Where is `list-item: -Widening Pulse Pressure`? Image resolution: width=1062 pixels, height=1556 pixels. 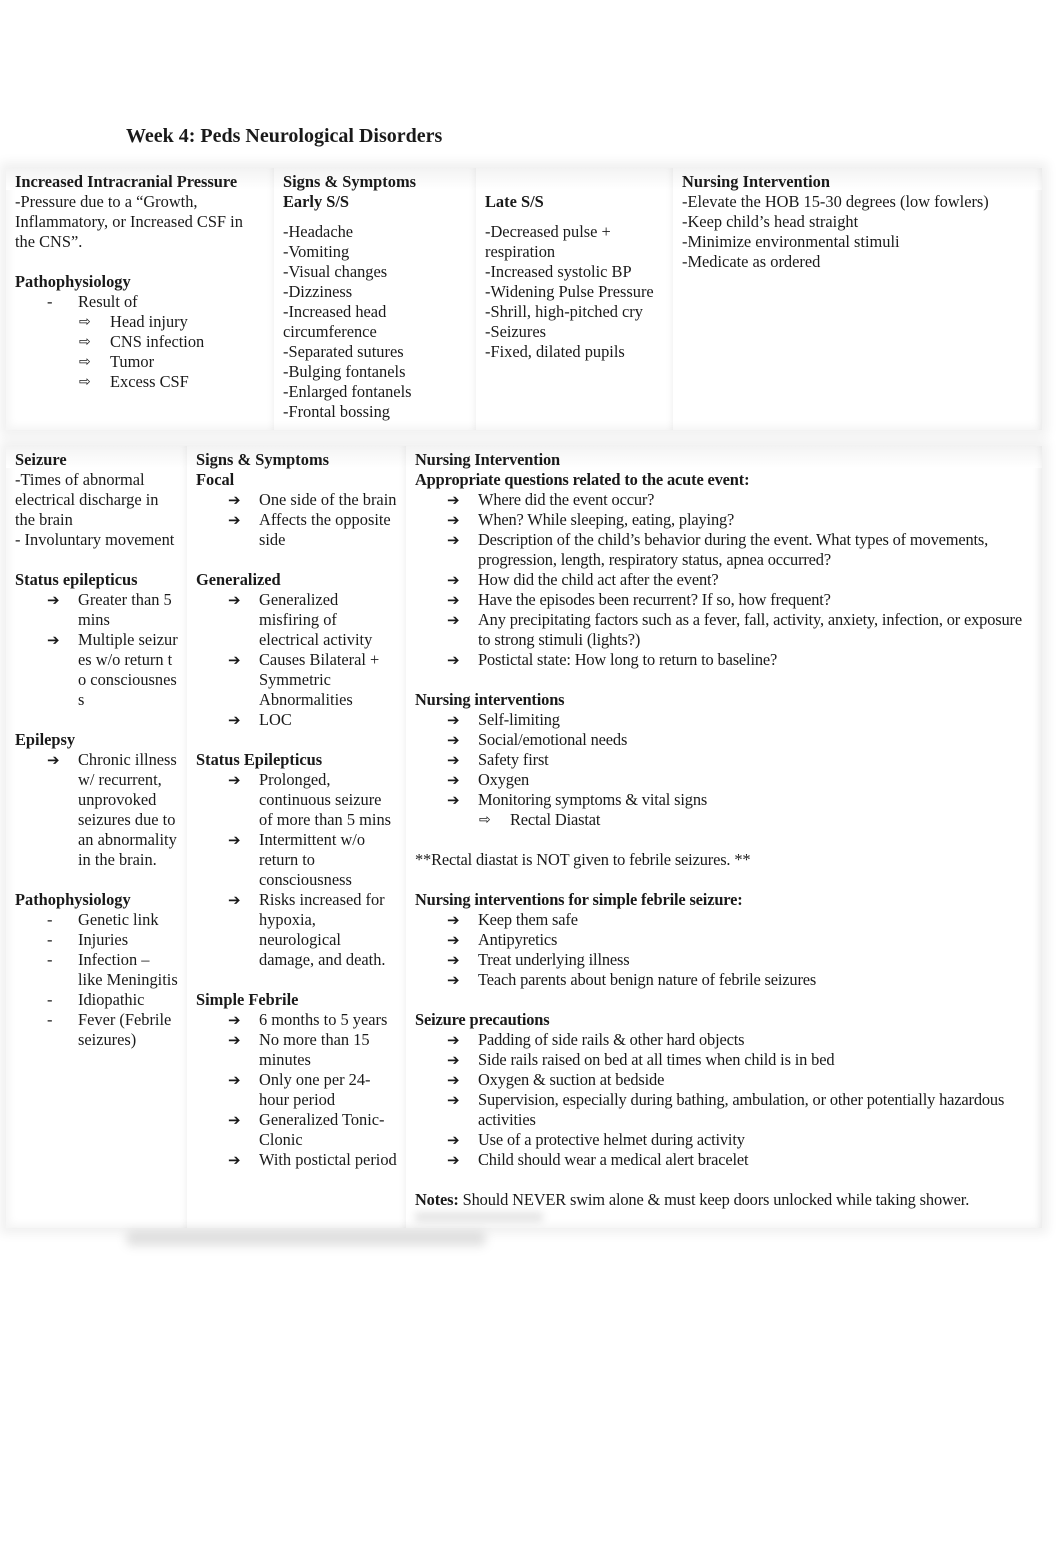
list-item: -Widening Pulse Pressure is located at coordinates (569, 291).